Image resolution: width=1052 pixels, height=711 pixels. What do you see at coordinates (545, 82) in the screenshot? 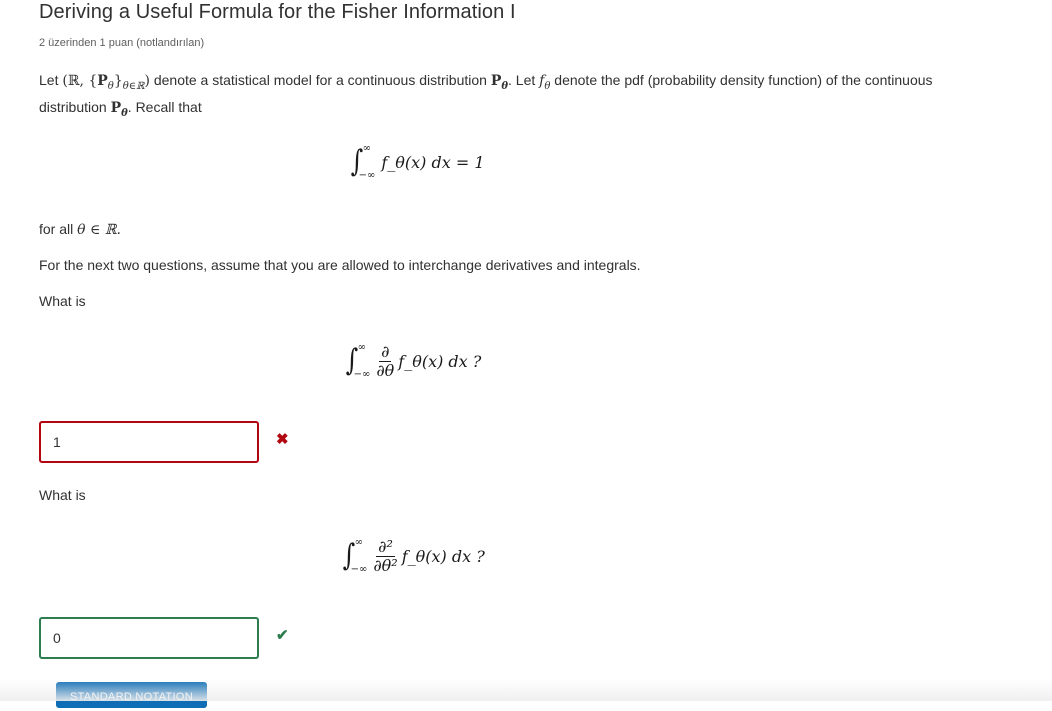
I see `f-theta-symbol: fθ` at bounding box center [545, 82].